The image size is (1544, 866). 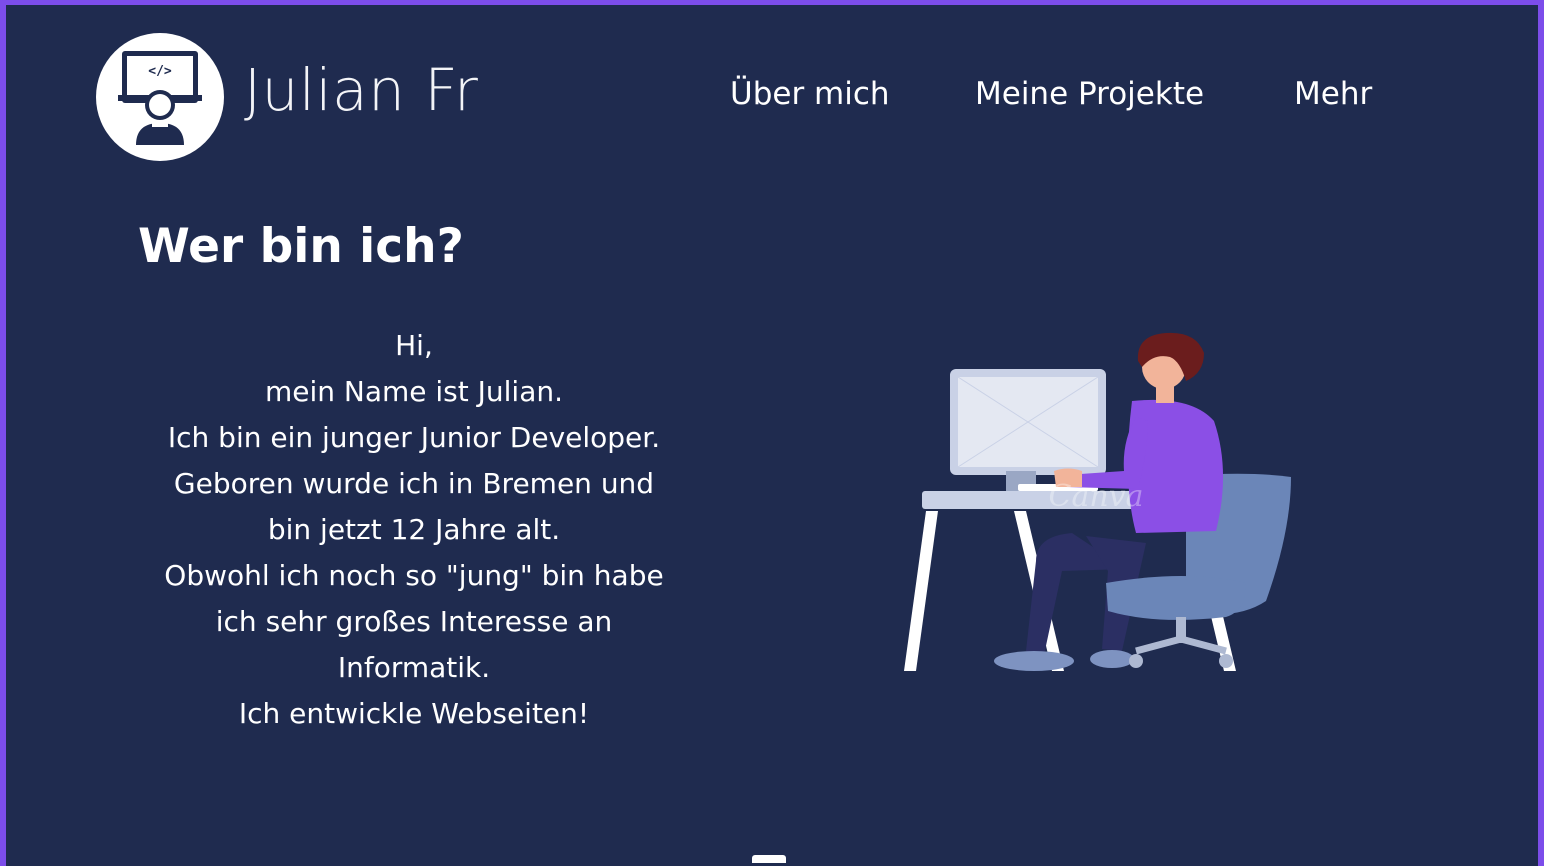 I want to click on intro-line: bin jetzt 12 Jahre alt., so click(x=414, y=529).